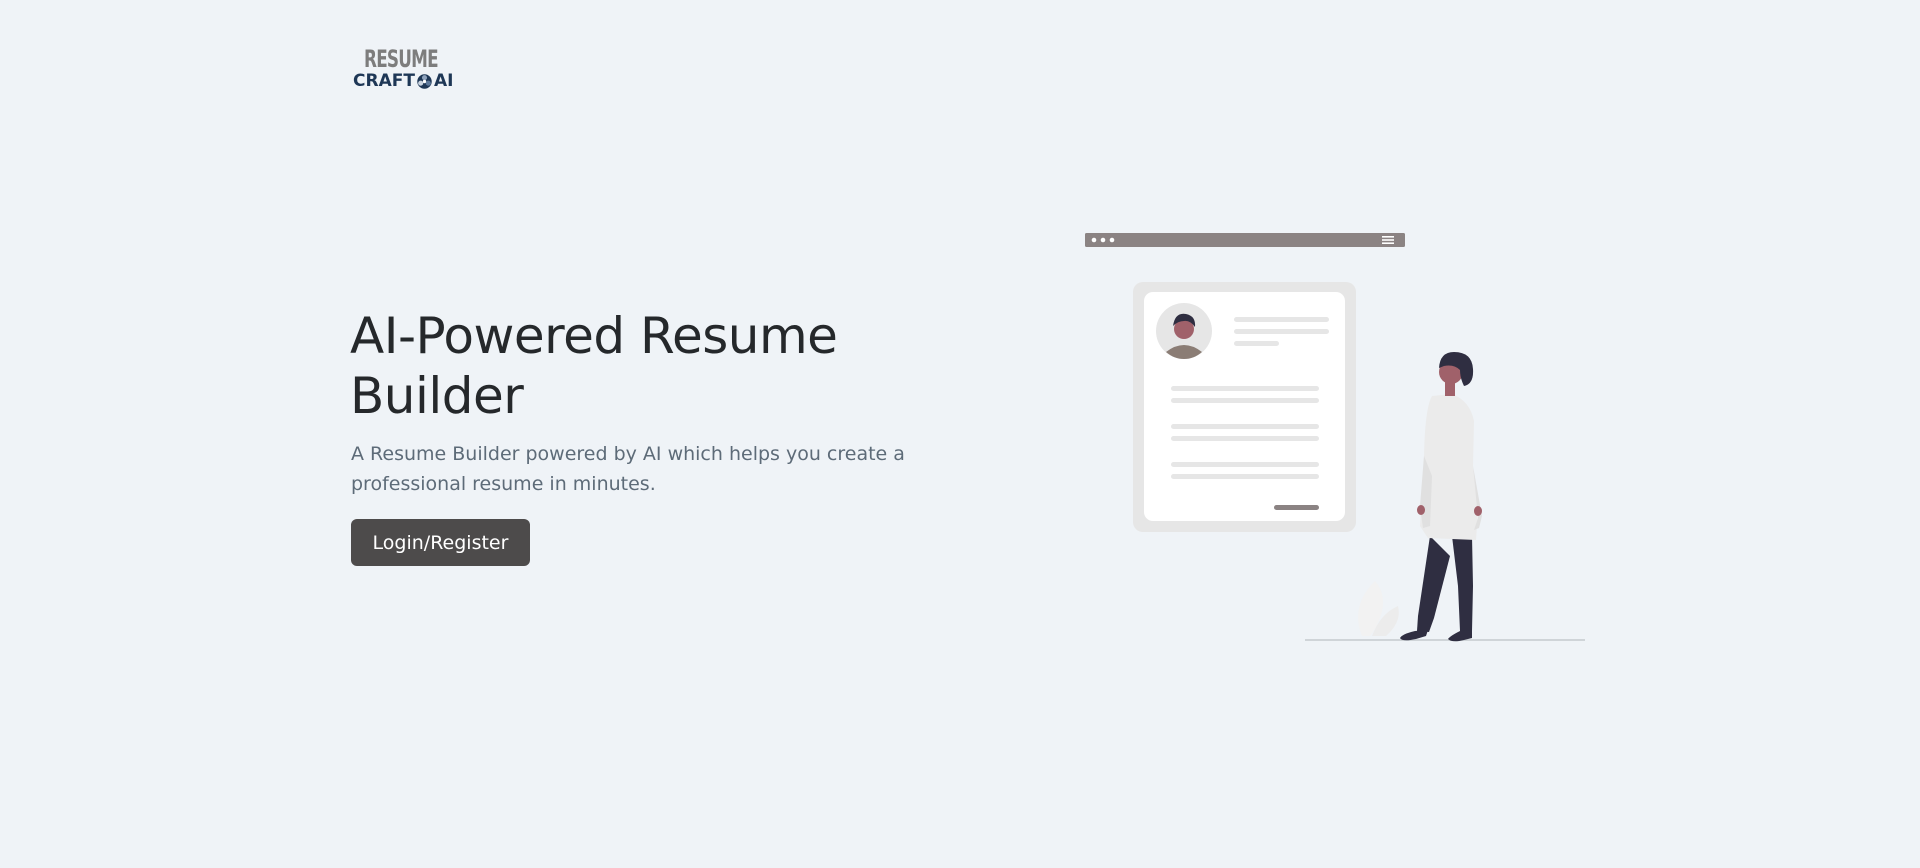 This screenshot has width=1920, height=868. What do you see at coordinates (1184, 331) in the screenshot?
I see `avatar-icon` at bounding box center [1184, 331].